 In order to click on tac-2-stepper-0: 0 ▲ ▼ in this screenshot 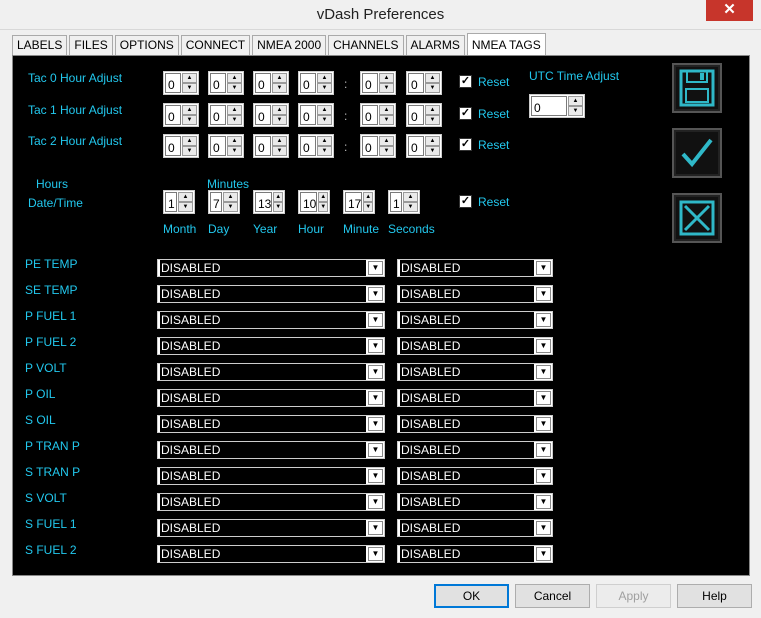, I will do `click(181, 146)`.